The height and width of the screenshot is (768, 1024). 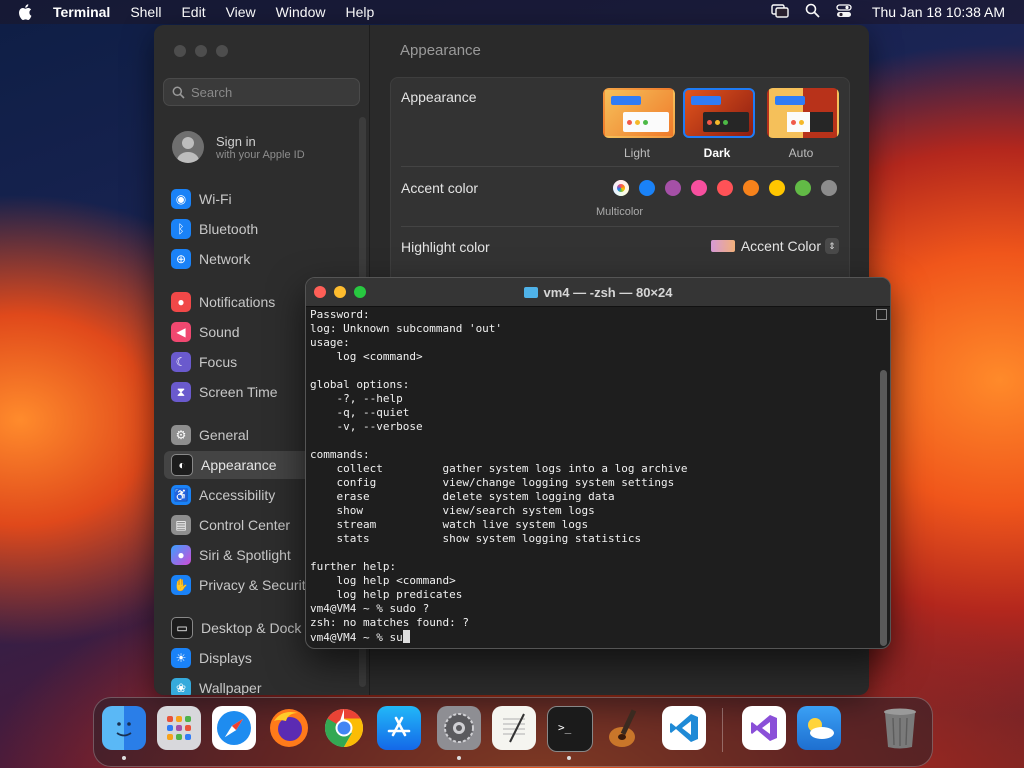 I want to click on accent-yellow, so click(x=777, y=188).